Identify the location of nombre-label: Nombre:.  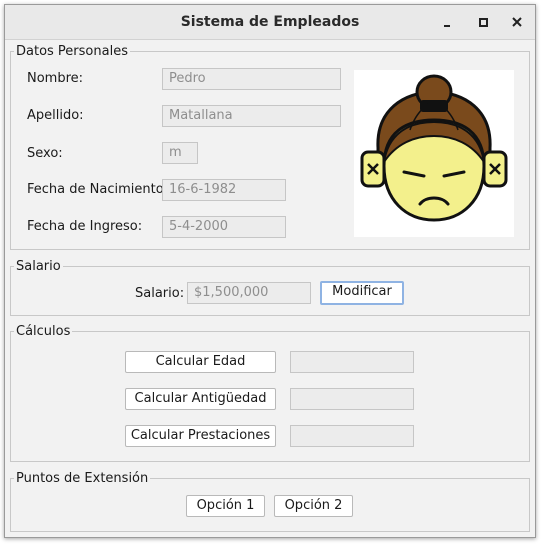
(55, 78).